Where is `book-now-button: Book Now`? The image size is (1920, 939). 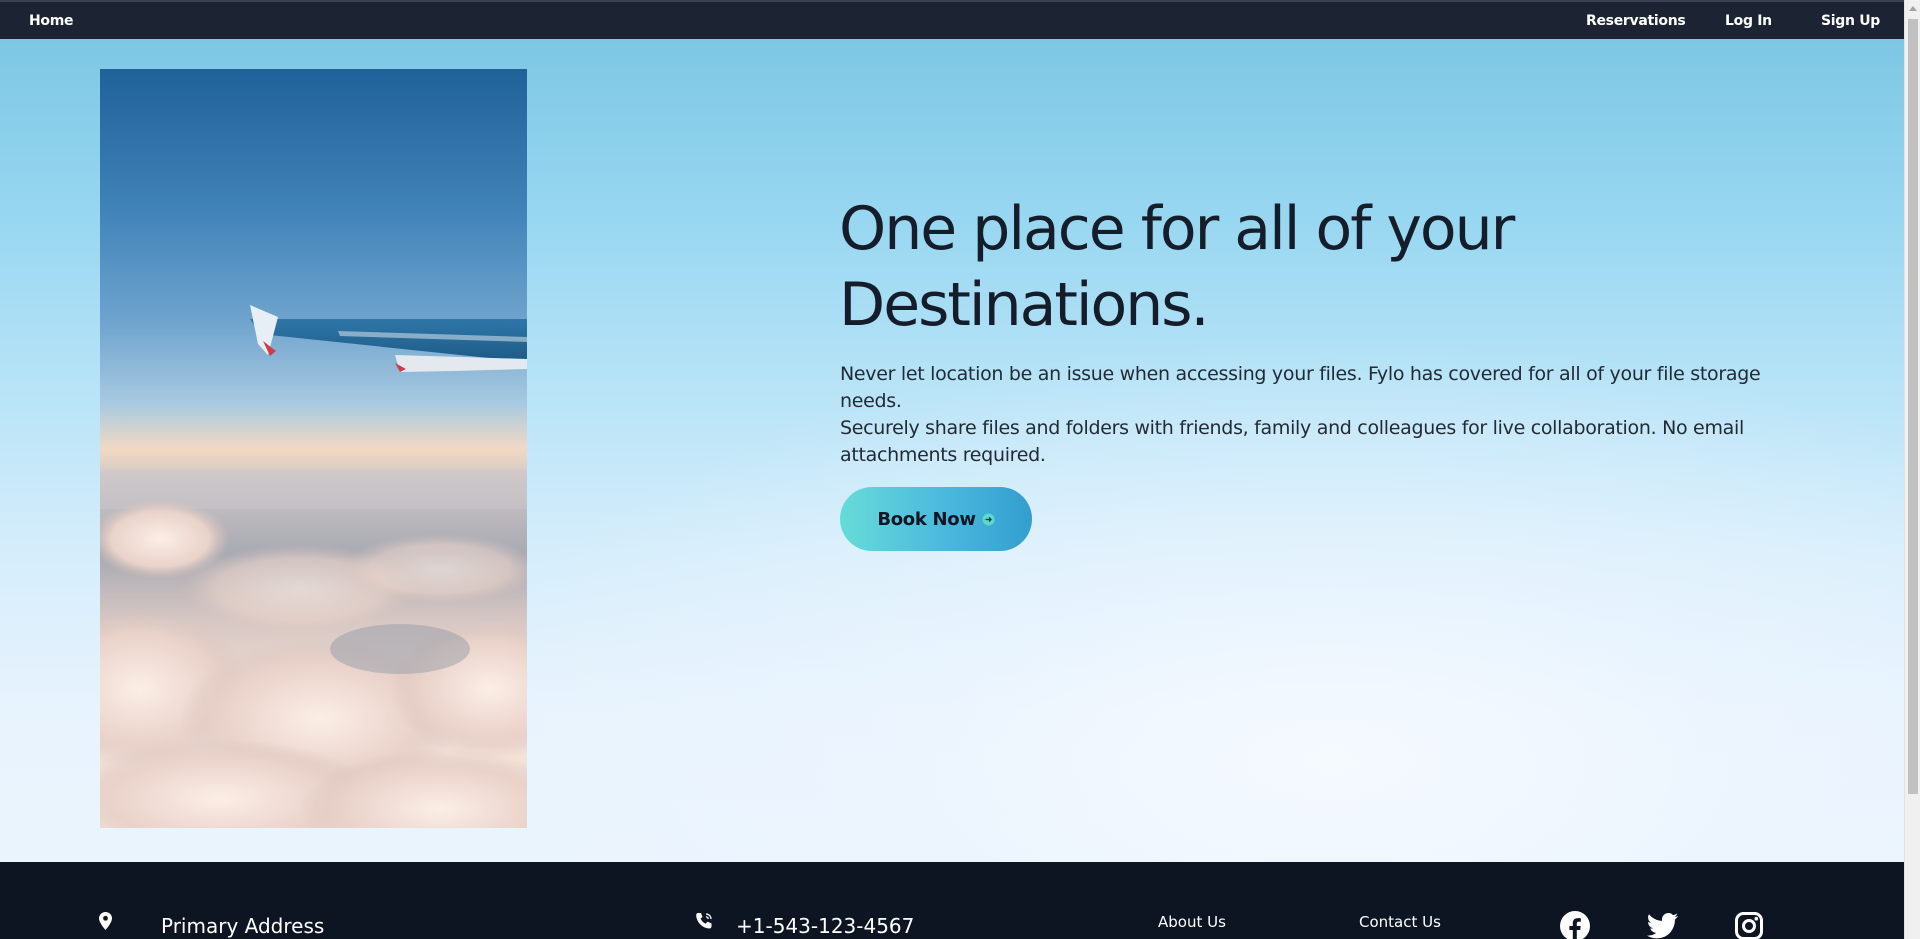
book-now-button: Book Now is located at coordinates (936, 519).